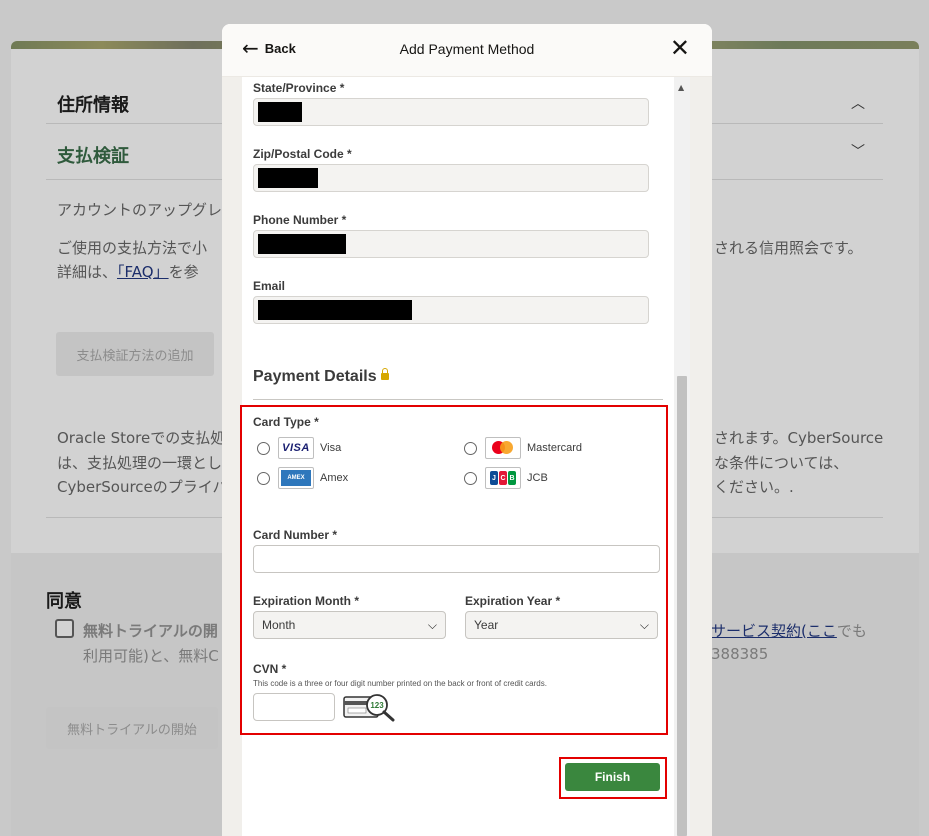 The height and width of the screenshot is (836, 929). What do you see at coordinates (503, 448) in the screenshot?
I see `mastercard-logo-icon` at bounding box center [503, 448].